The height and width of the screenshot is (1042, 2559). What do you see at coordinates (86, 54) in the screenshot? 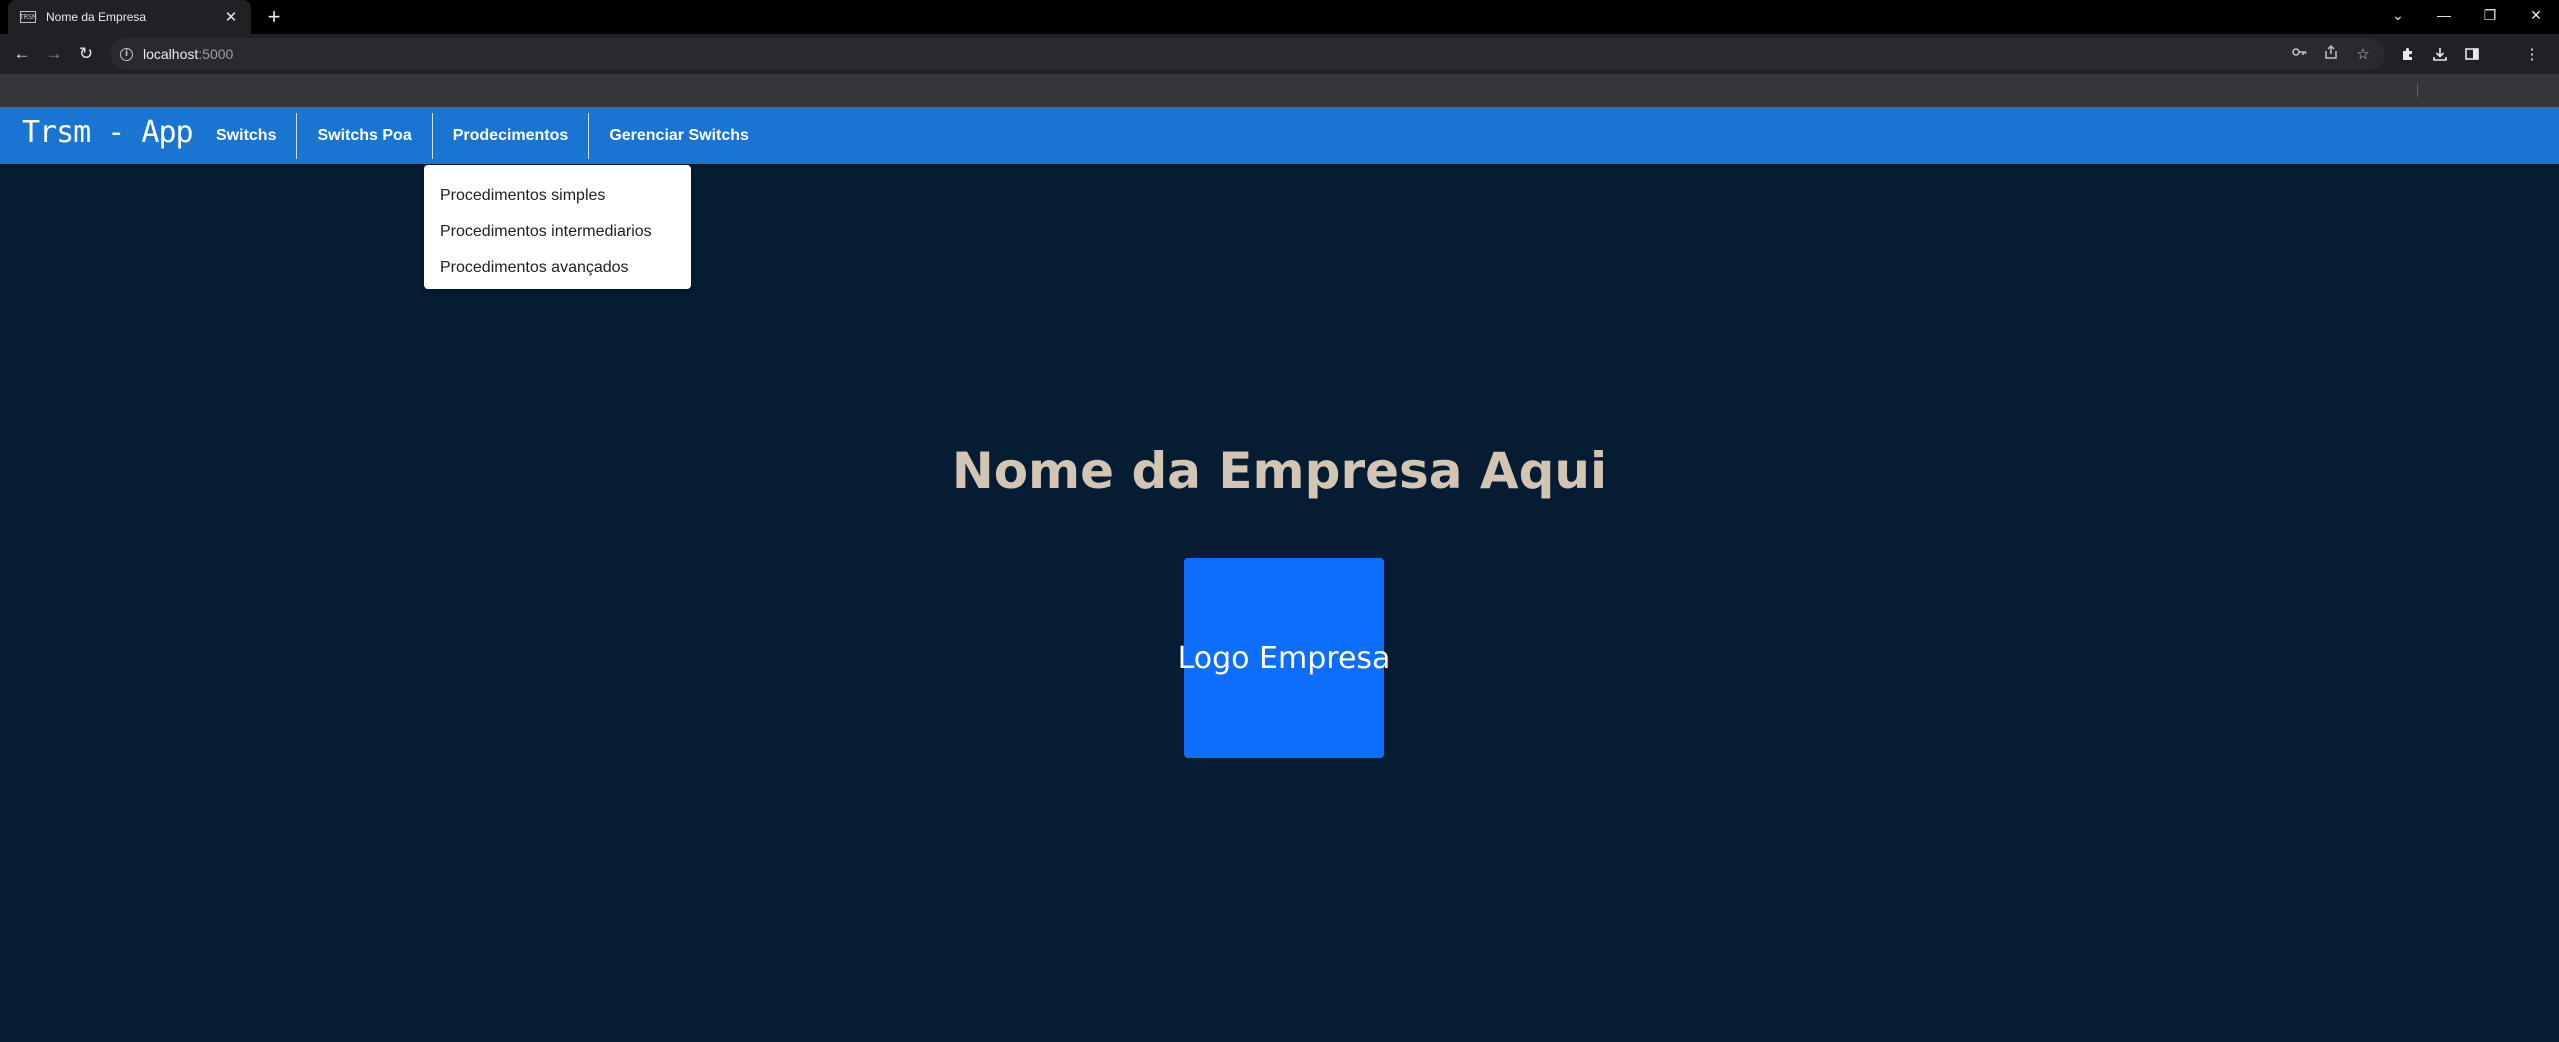
I see `reload-icon: ↻` at bounding box center [86, 54].